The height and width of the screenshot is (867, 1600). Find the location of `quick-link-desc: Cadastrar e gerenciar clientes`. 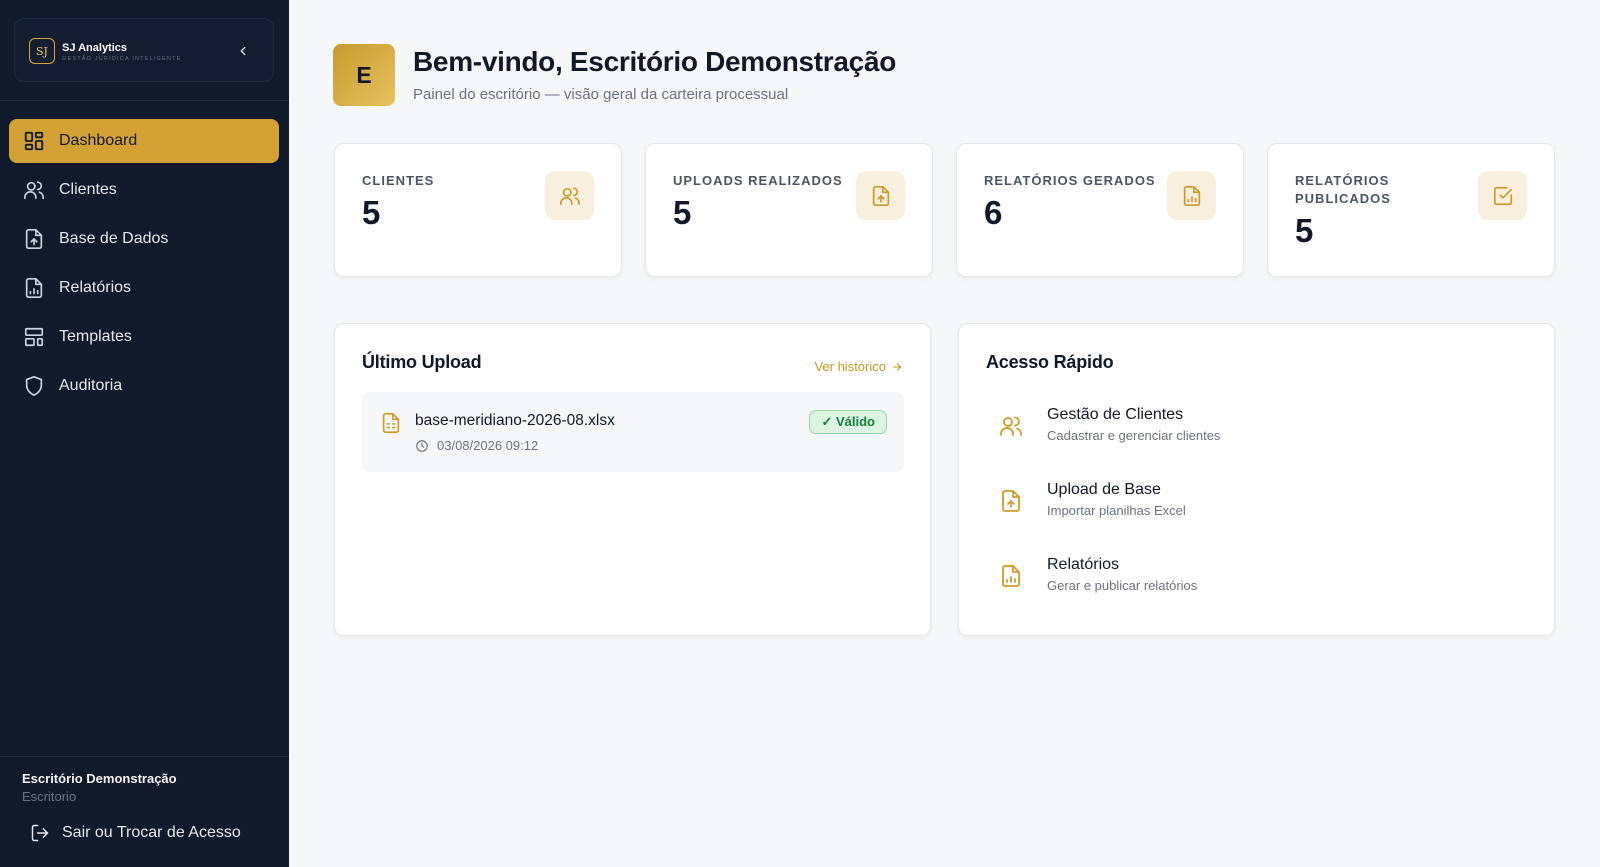

quick-link-desc: Cadastrar e gerenciar clientes is located at coordinates (1134, 435).